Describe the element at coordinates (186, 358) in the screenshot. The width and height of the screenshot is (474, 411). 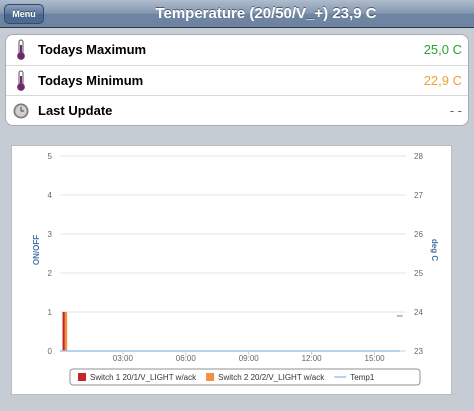
I see `x-tick-label: 06:00` at that location.